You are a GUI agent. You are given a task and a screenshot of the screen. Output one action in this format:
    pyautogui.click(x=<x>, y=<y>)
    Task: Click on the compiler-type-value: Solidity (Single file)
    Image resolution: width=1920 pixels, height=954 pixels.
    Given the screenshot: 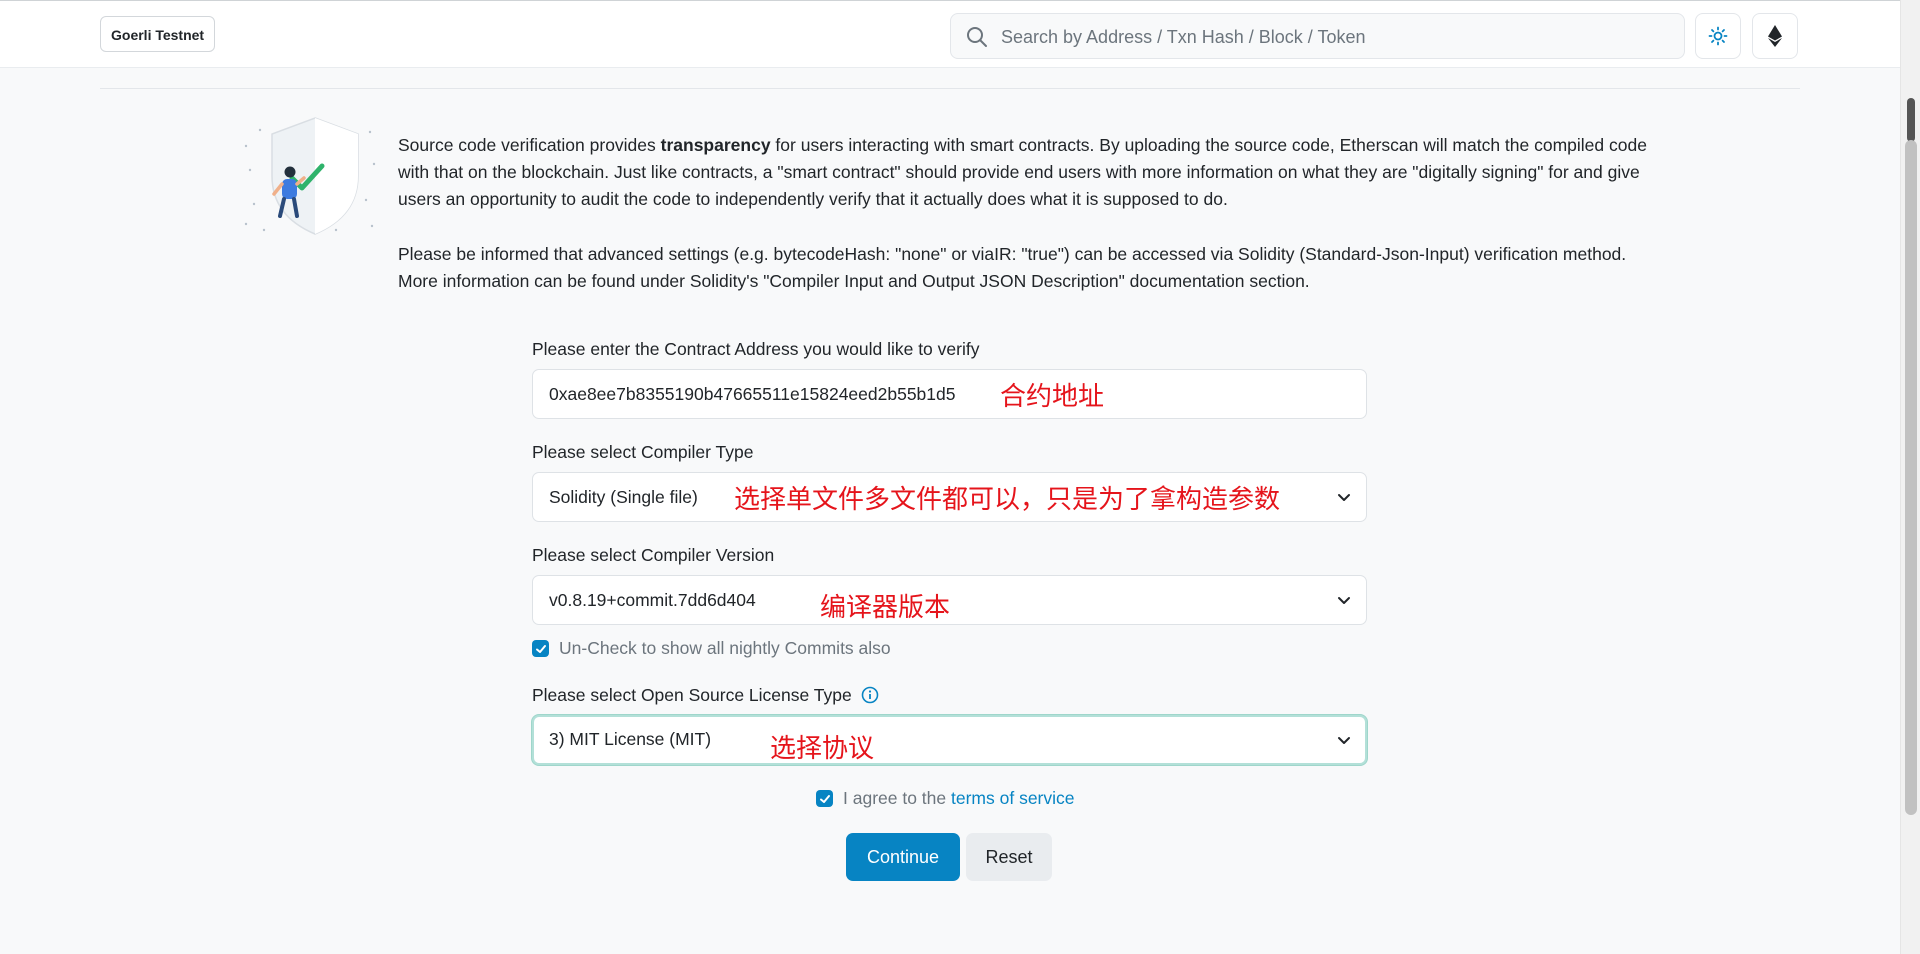 What is the action you would take?
    pyautogui.click(x=623, y=497)
    